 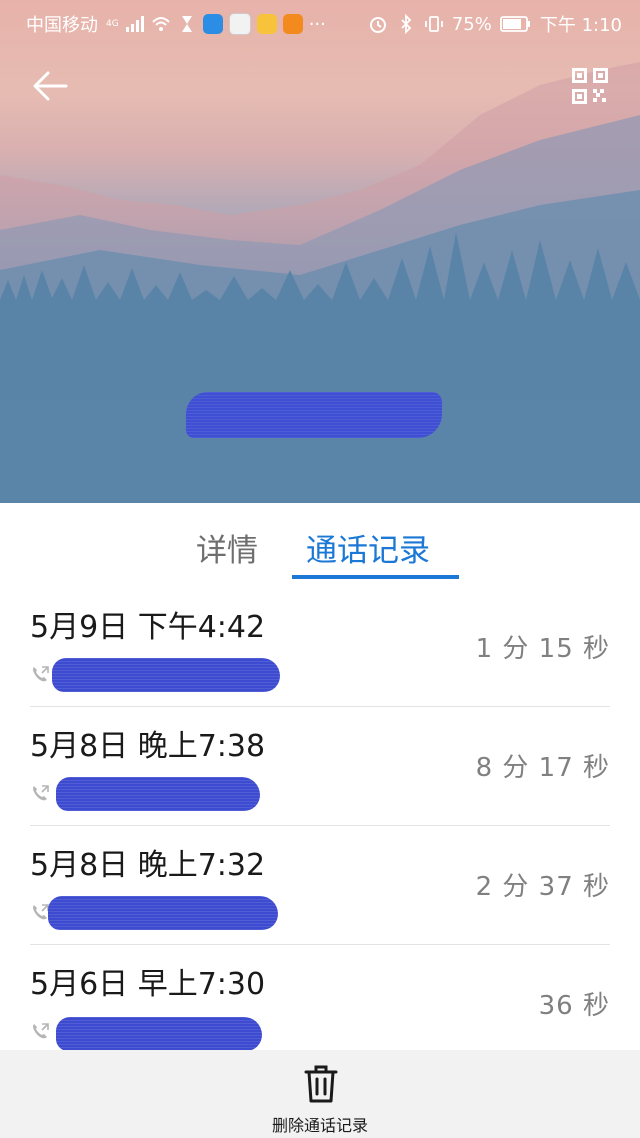 What do you see at coordinates (542, 768) in the screenshot?
I see `call-duration: 8 分 17 秒` at bounding box center [542, 768].